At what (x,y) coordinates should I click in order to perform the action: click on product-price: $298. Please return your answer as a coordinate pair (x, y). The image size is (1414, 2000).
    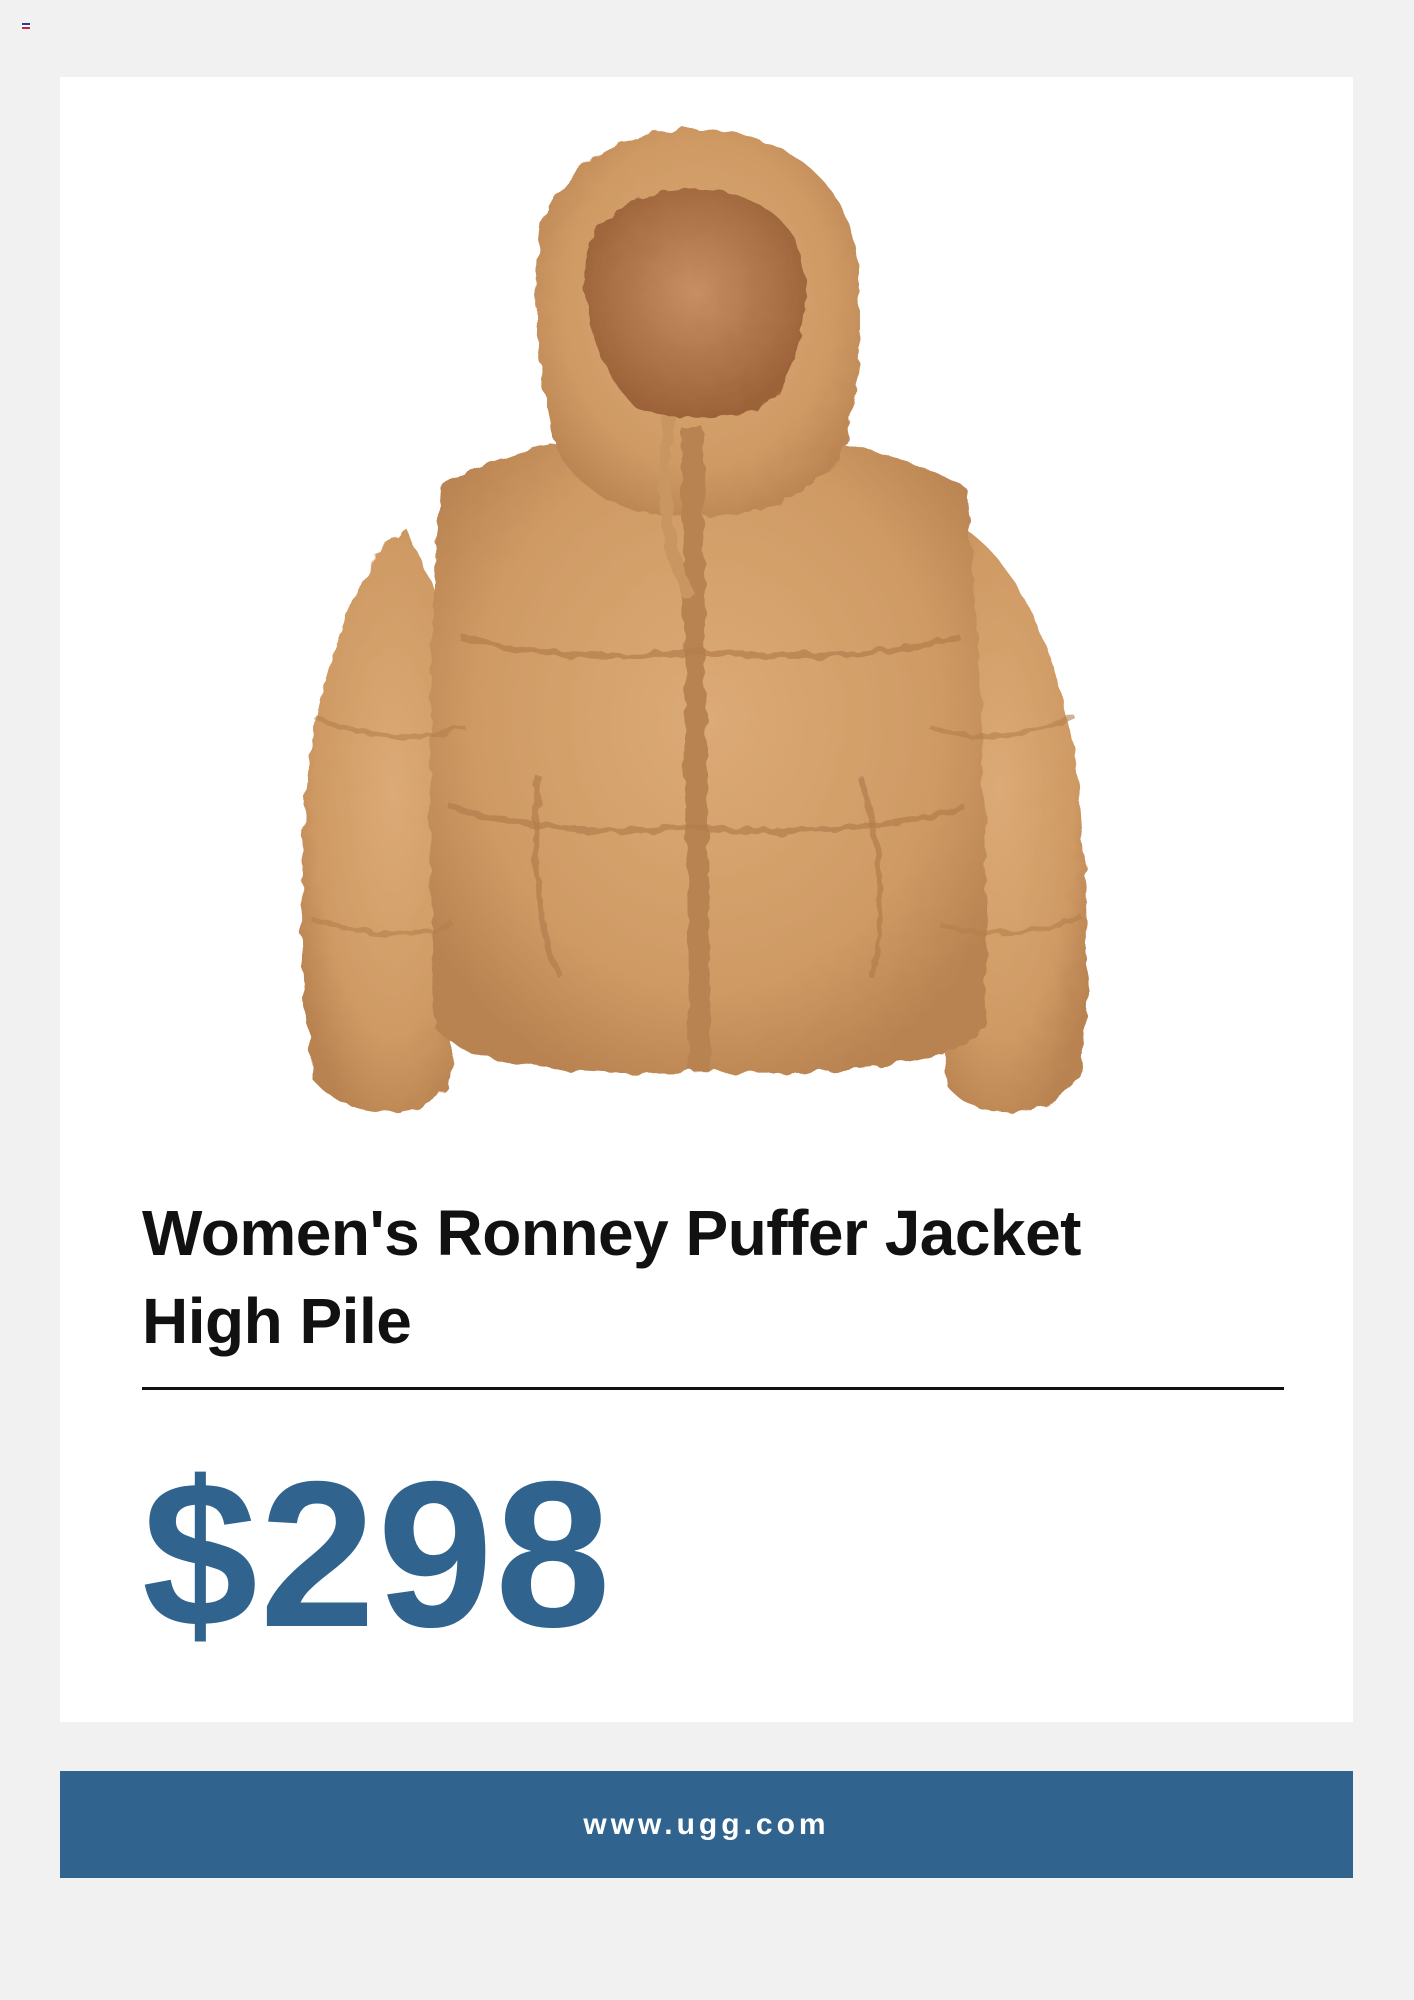
    Looking at the image, I should click on (377, 1555).